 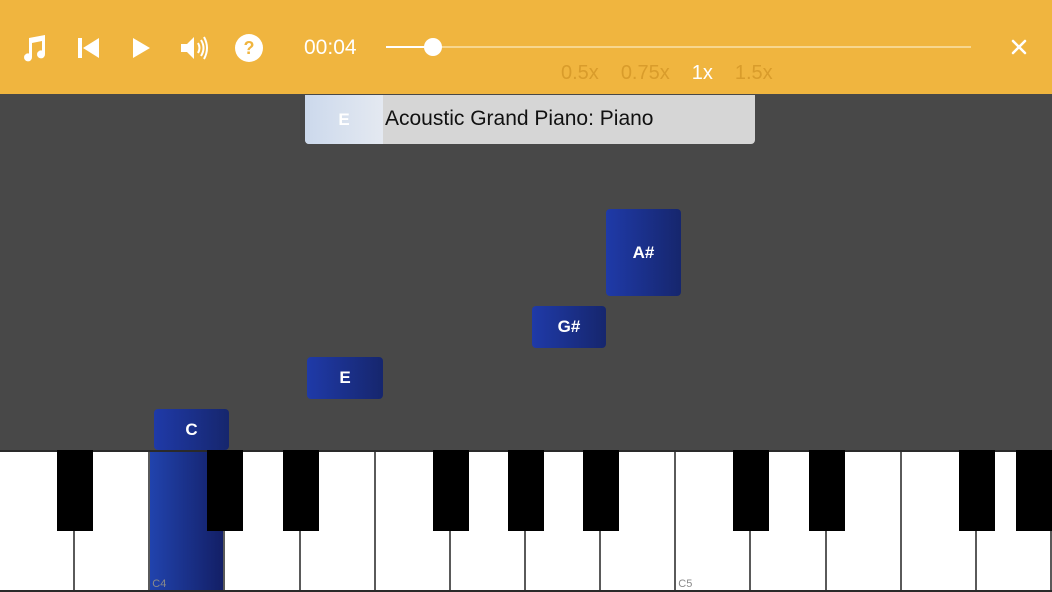 What do you see at coordinates (754, 73) in the screenshot?
I see `speed-option: 1.5x` at bounding box center [754, 73].